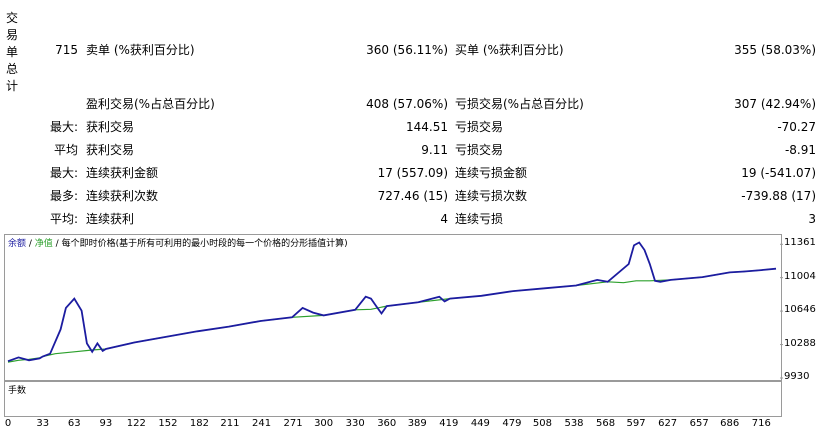 The image size is (824, 436). I want to click on x-tick-label: 33, so click(43, 423).